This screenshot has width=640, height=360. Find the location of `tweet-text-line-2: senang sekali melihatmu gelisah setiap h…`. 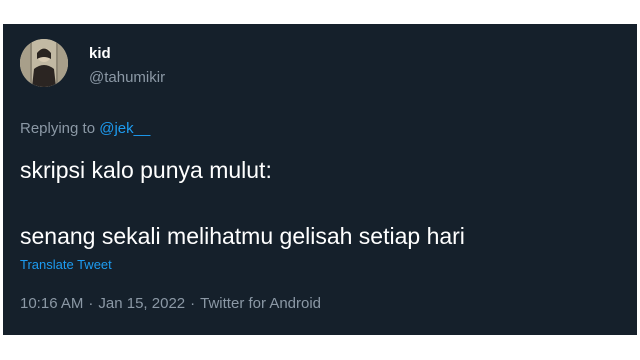

tweet-text-line-2: senang sekali melihatmu gelisah setiap h… is located at coordinates (242, 236).